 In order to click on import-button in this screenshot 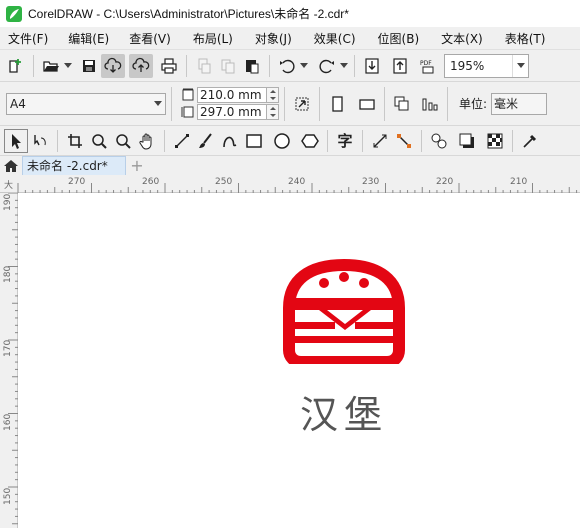, I will do `click(372, 66)`.